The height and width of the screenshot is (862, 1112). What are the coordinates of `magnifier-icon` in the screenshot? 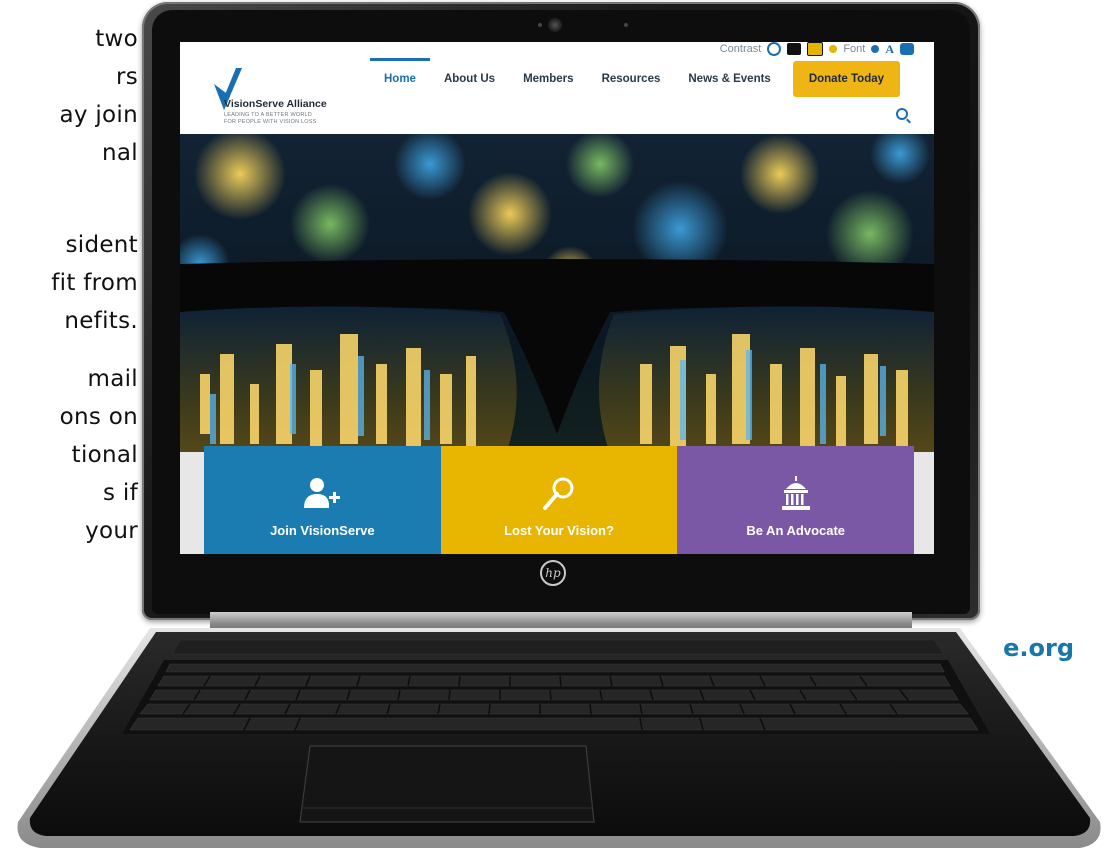 It's located at (558, 493).